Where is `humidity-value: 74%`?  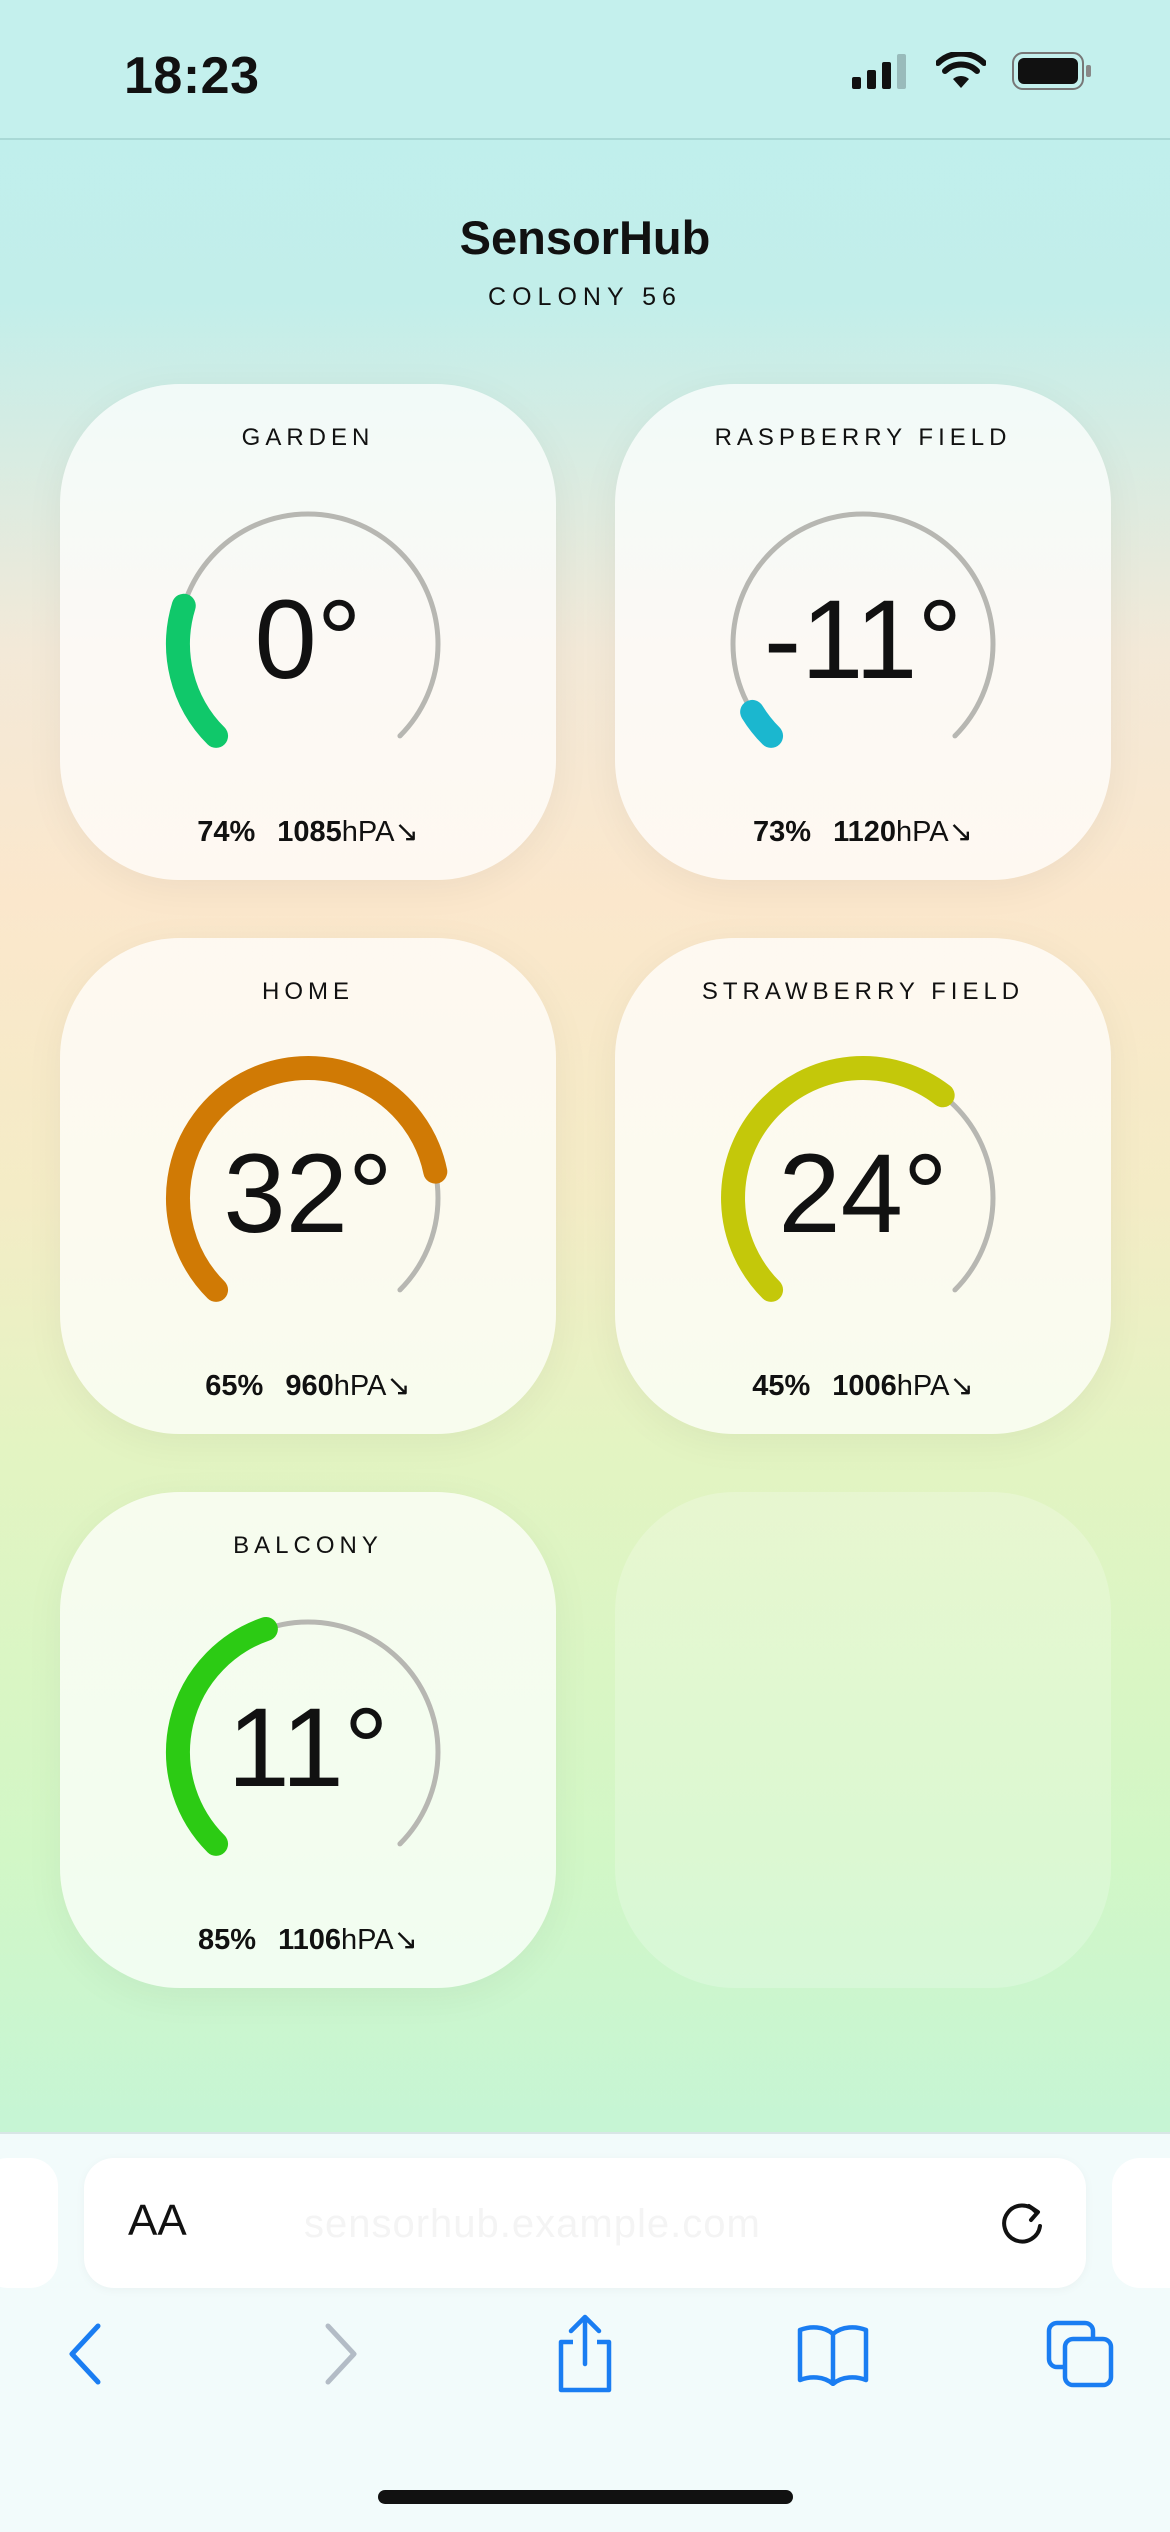 humidity-value: 74% is located at coordinates (226, 832).